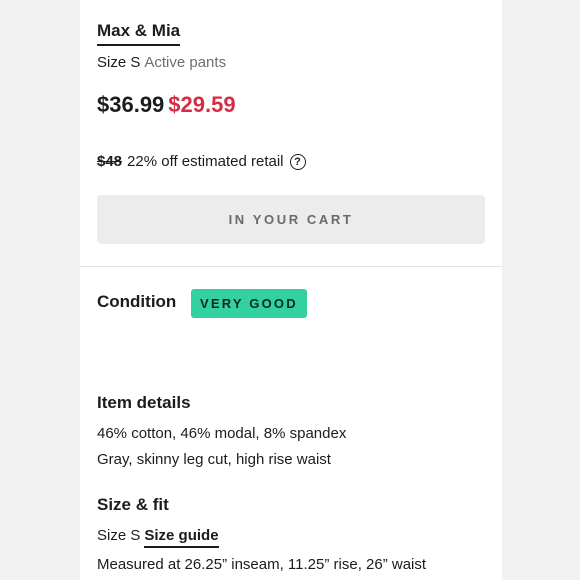  I want to click on in-your-cart-button: IN YOUR CART, so click(291, 219).